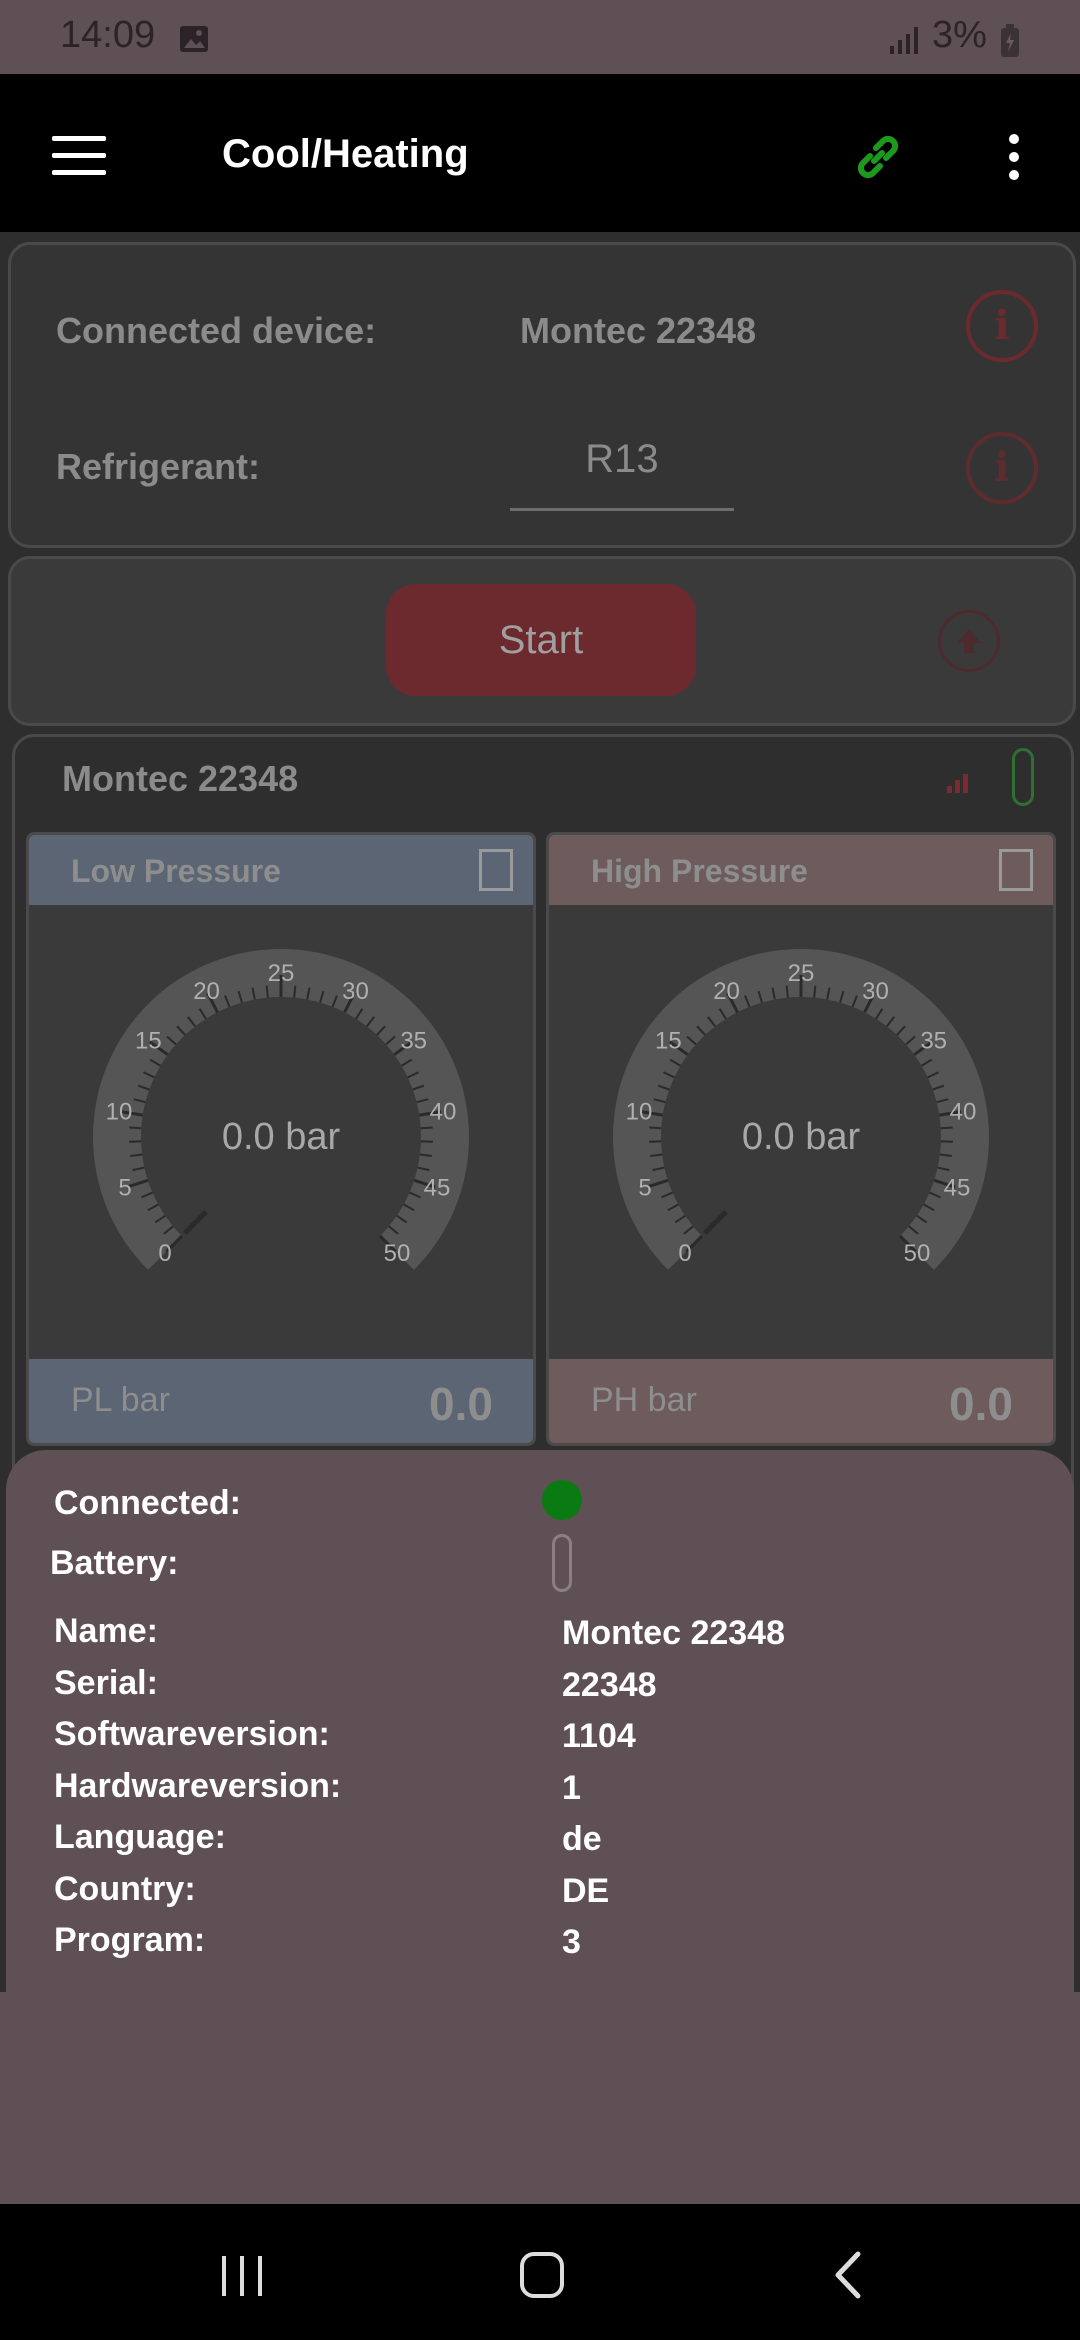  What do you see at coordinates (281, 1401) in the screenshot?
I see `low-pressure-footer: PL bar 0.0` at bounding box center [281, 1401].